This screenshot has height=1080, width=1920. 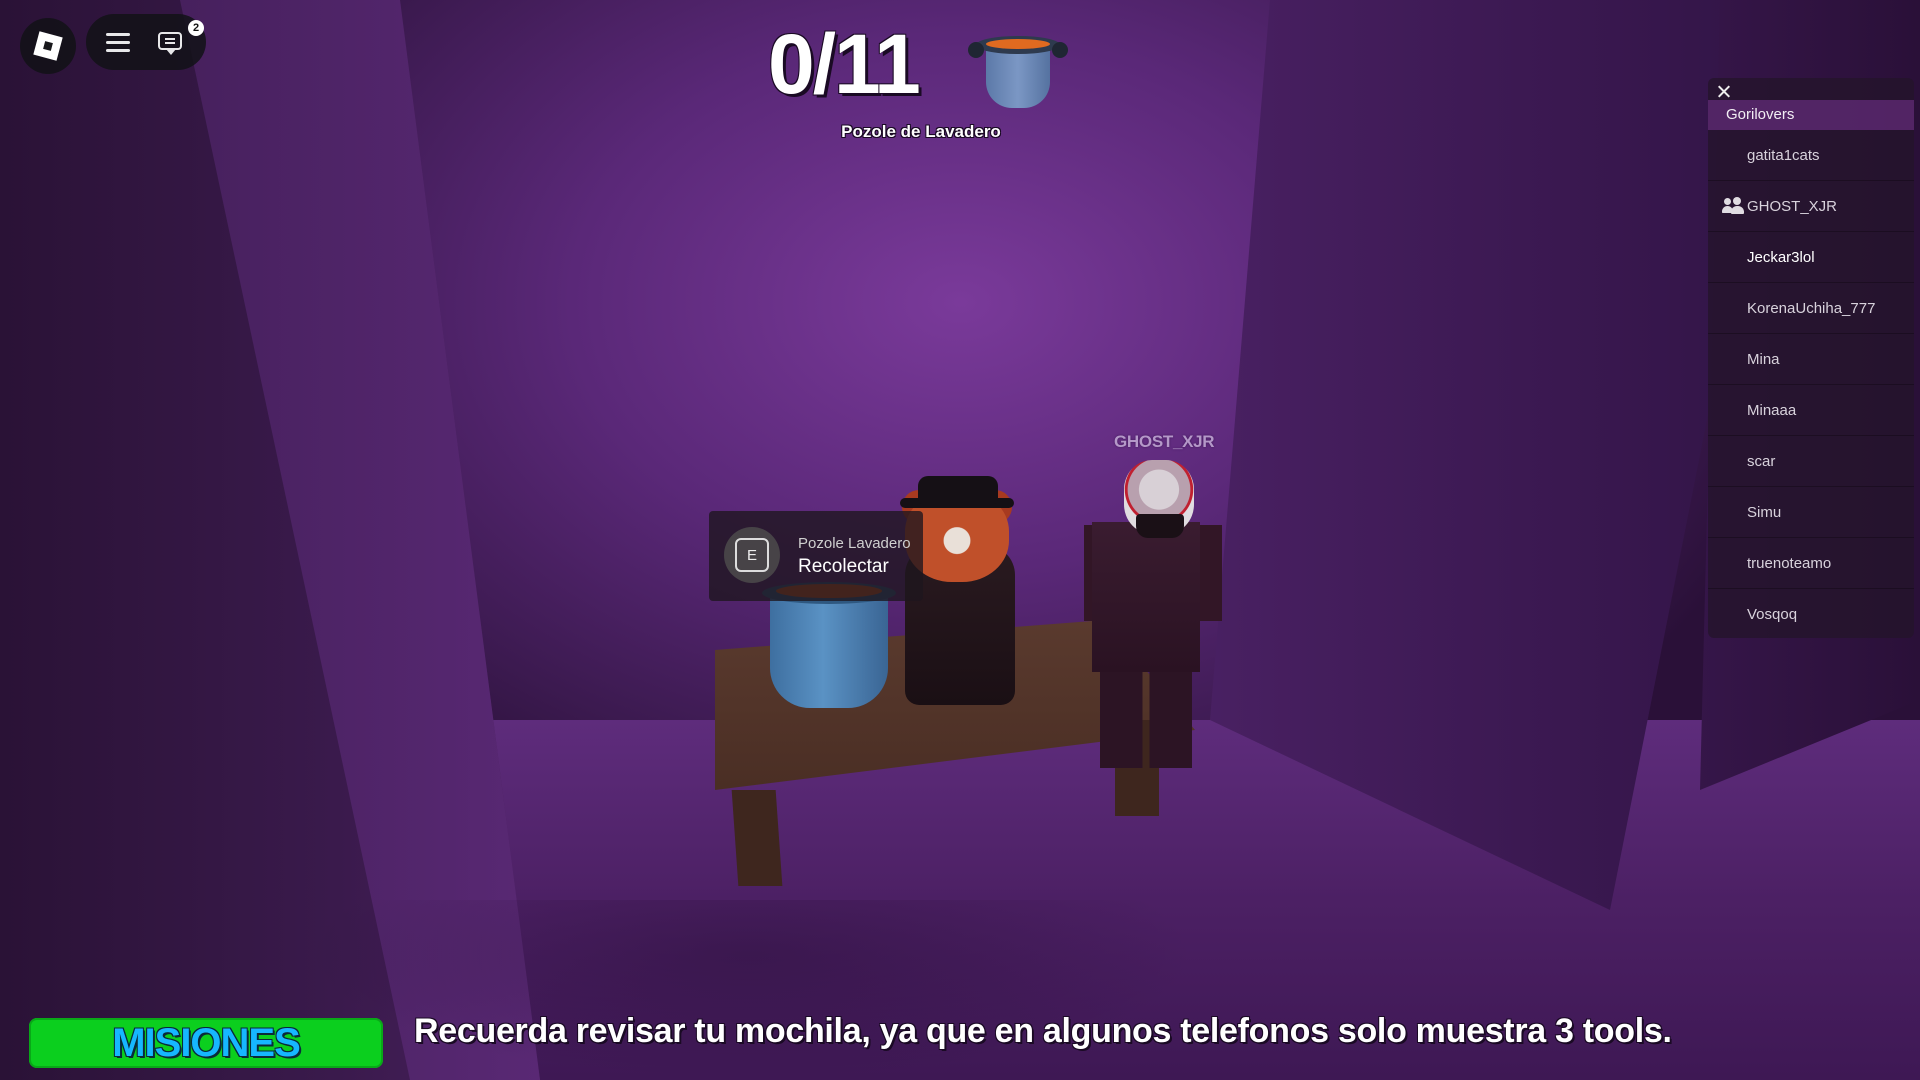 I want to click on player-row: Vosqoq, so click(x=1811, y=614).